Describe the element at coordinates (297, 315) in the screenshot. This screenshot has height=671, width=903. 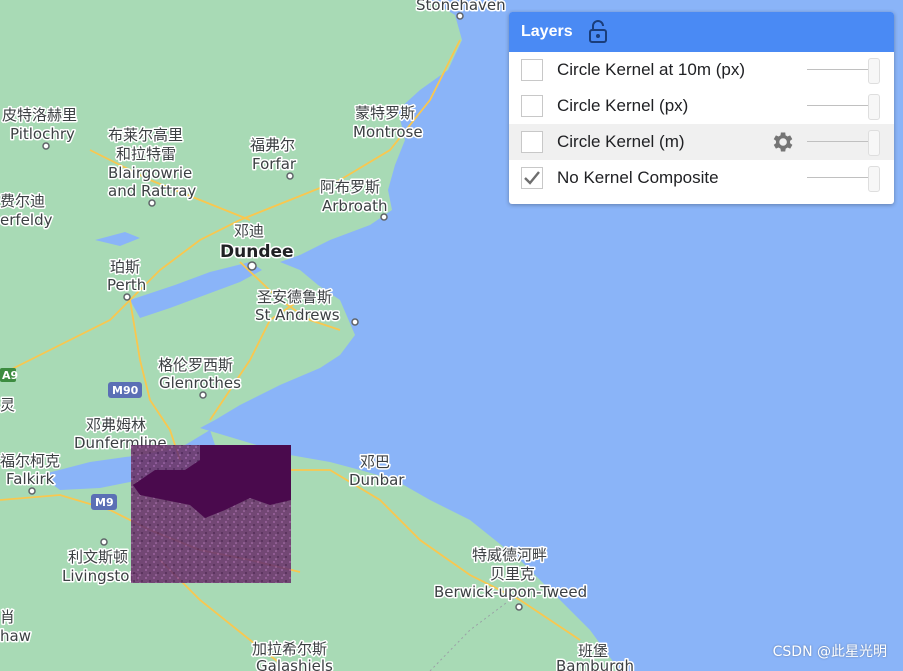
I see `svg-text: St Andrews` at that location.